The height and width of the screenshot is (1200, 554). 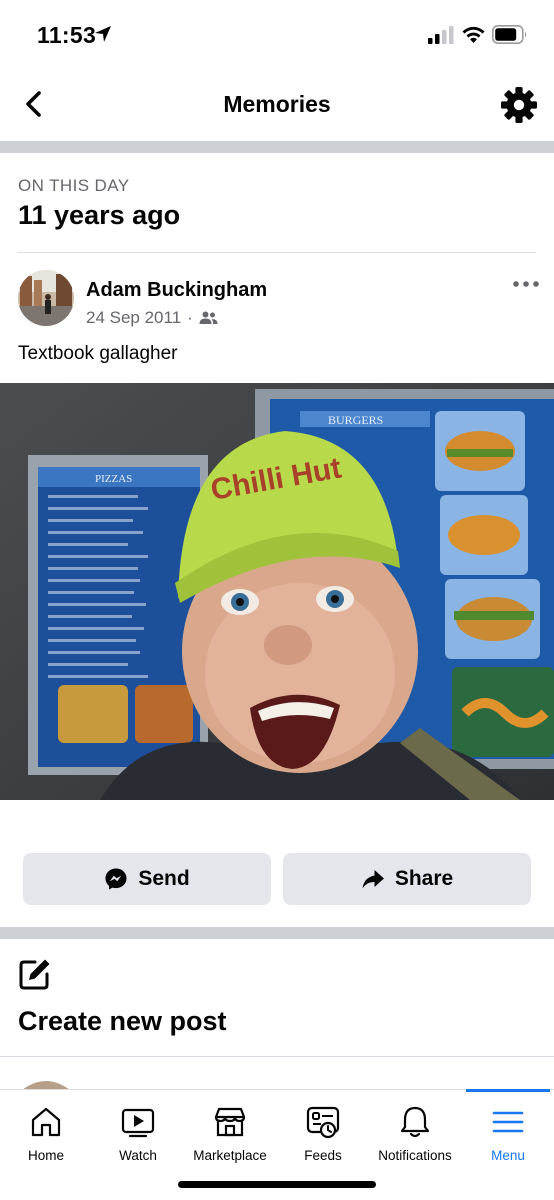 I want to click on messenger-icon, so click(x=116, y=879).